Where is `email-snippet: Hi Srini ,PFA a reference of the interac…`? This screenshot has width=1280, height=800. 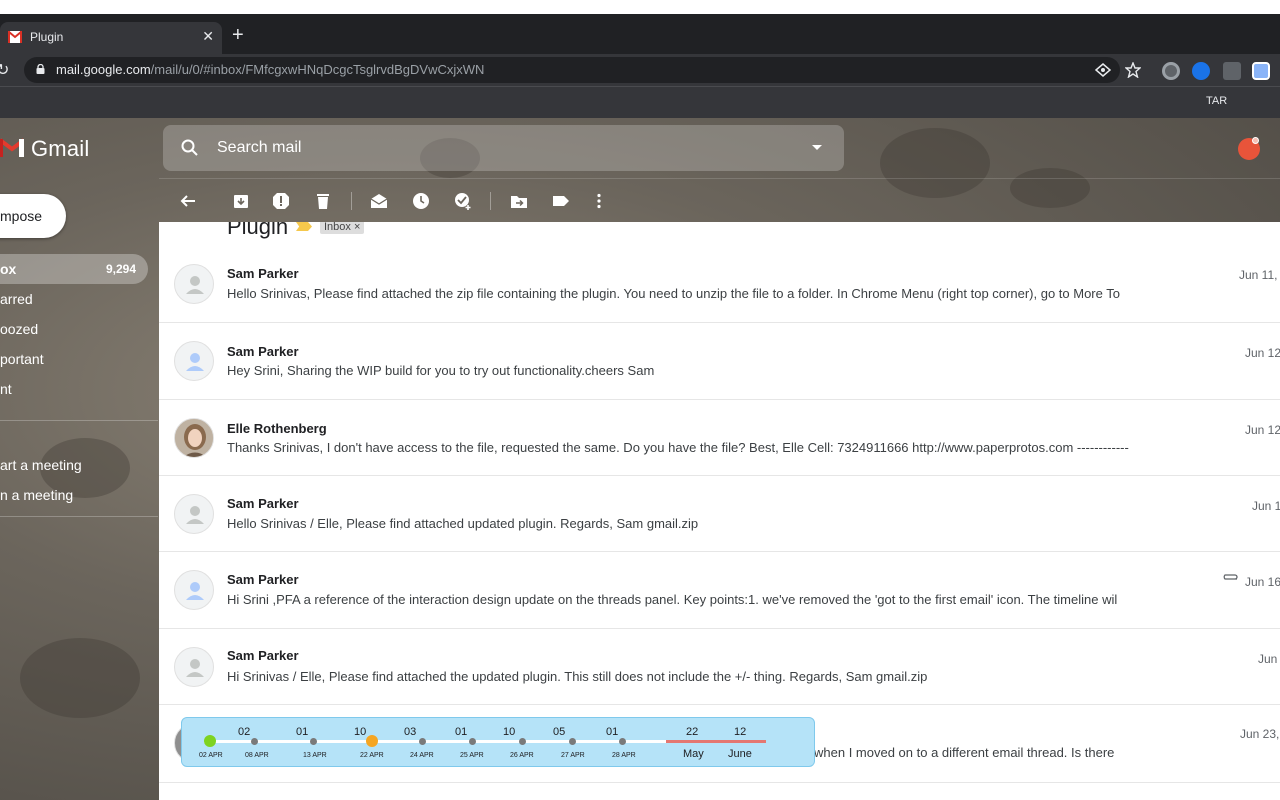 email-snippet: Hi Srini ,PFA a reference of the interac… is located at coordinates (672, 599).